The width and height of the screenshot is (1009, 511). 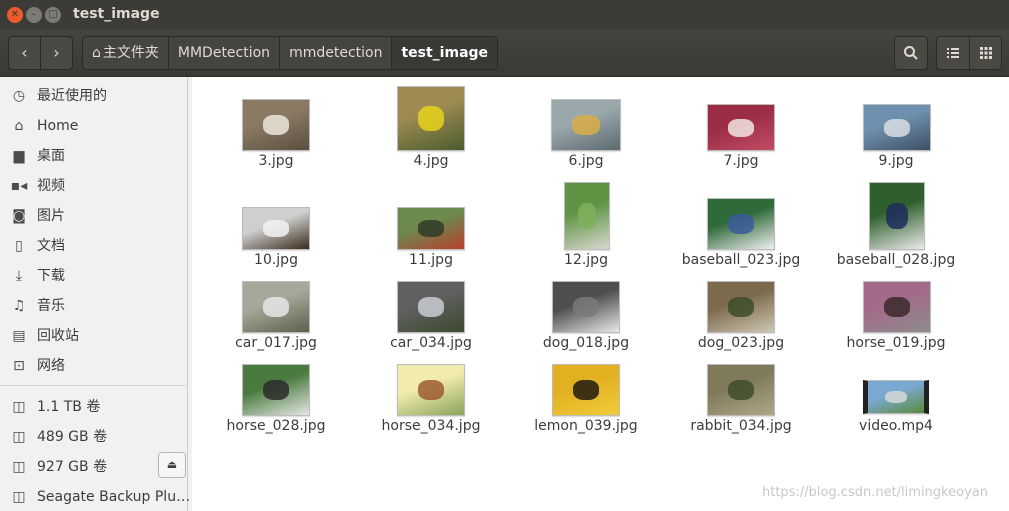 What do you see at coordinates (72, 437) in the screenshot?
I see `sidebar-item-label: 489 GB 卷` at bounding box center [72, 437].